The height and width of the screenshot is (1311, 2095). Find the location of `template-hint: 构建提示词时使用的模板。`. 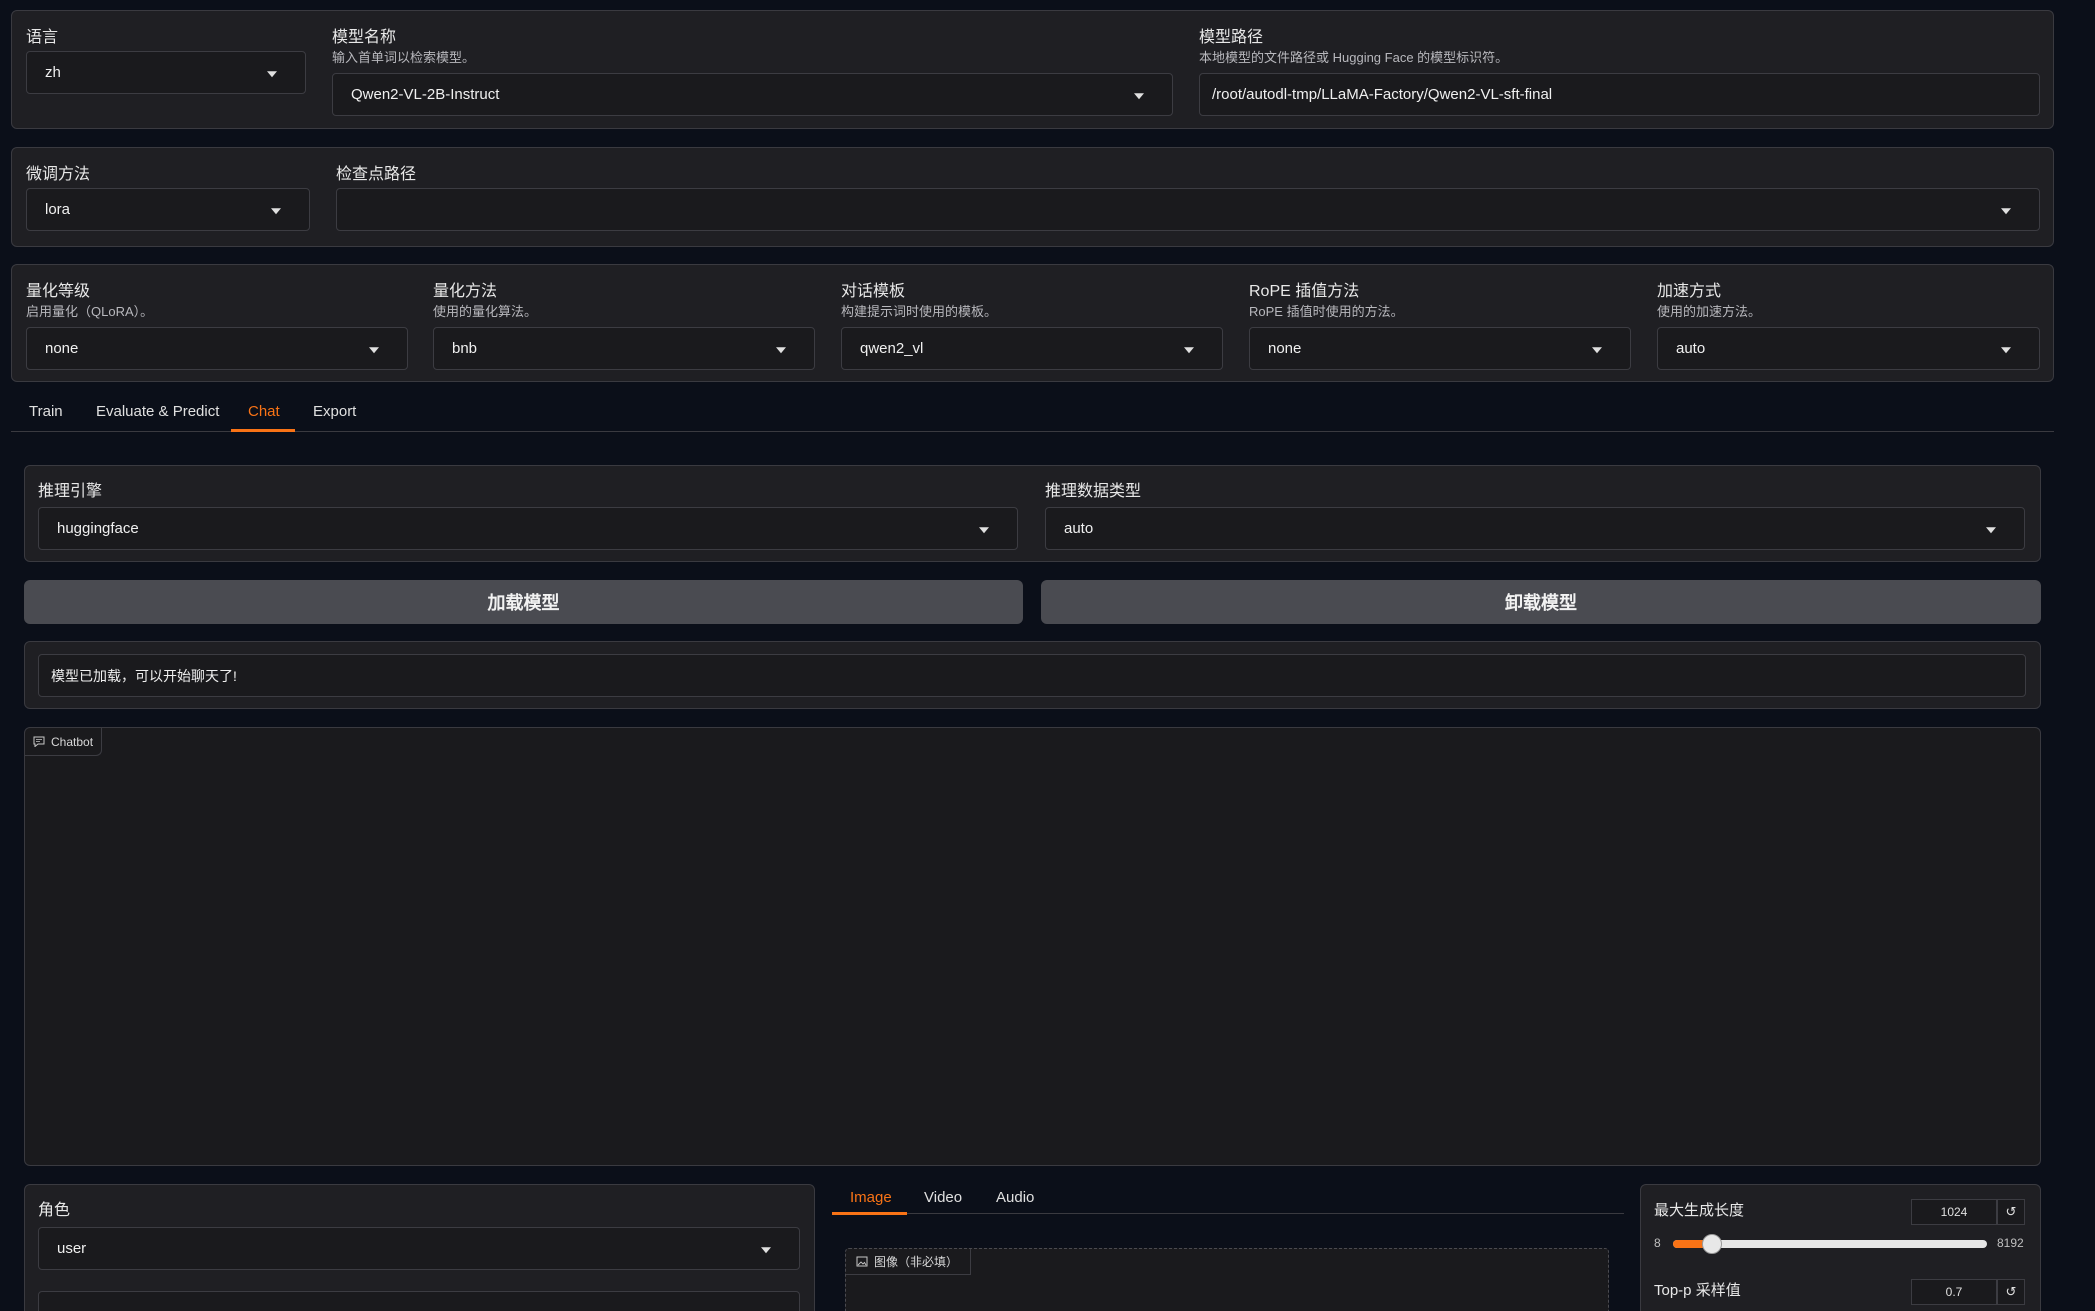

template-hint: 构建提示词时使用的模板。 is located at coordinates (919, 311).